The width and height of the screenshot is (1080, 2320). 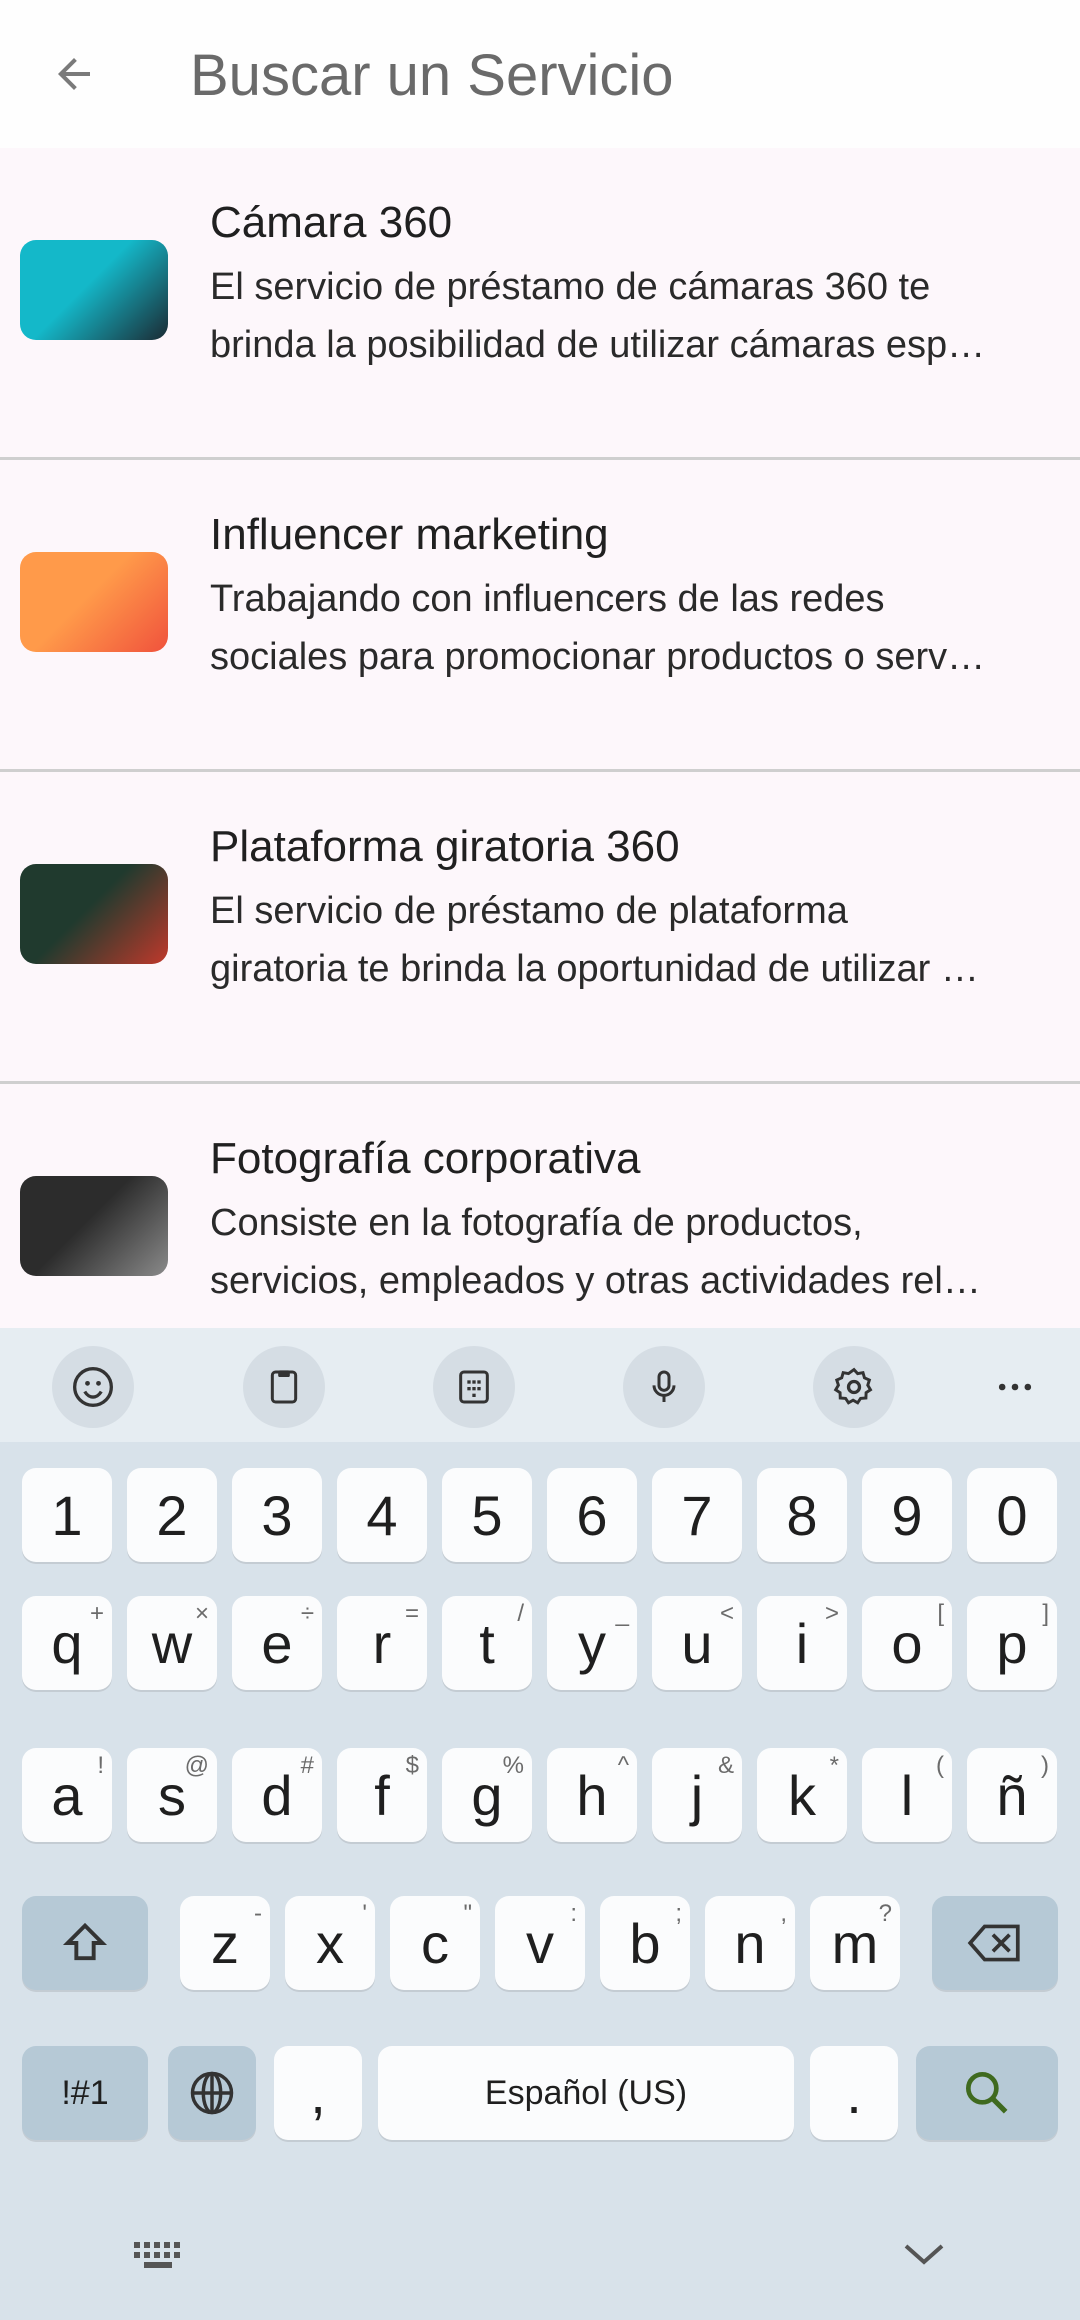 I want to click on key-label: q, so click(x=67, y=1643).